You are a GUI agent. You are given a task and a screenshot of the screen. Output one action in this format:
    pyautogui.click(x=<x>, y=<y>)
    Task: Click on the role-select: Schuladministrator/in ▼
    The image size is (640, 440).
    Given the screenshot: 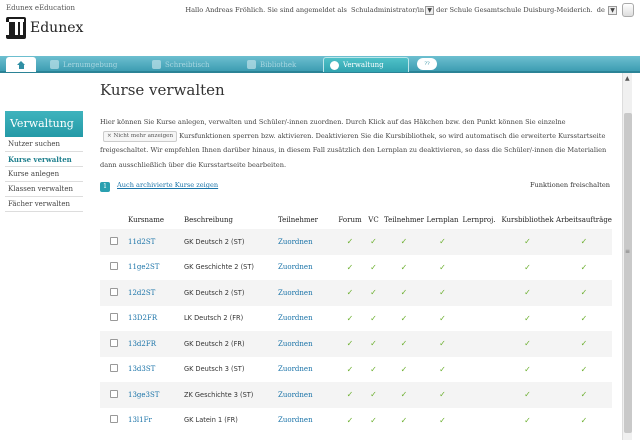 What is the action you would take?
    pyautogui.click(x=392, y=10)
    